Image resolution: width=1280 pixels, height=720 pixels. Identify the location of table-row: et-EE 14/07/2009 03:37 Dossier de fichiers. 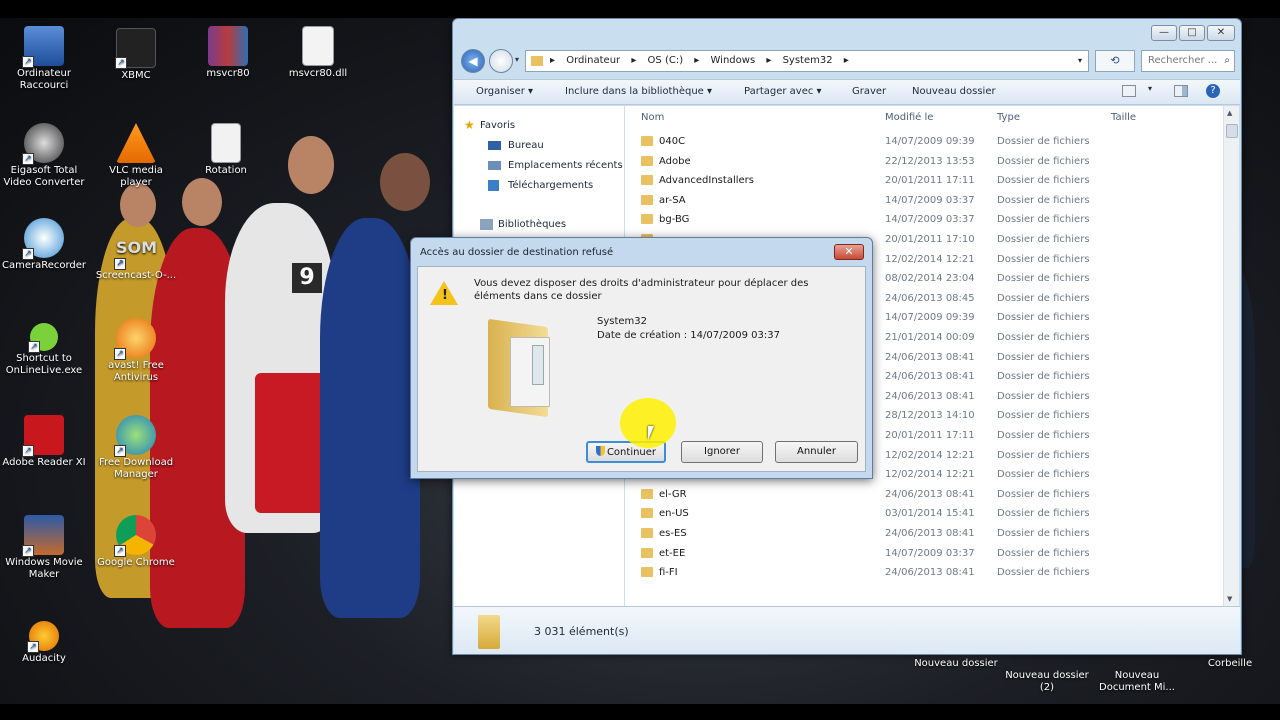
(925, 553).